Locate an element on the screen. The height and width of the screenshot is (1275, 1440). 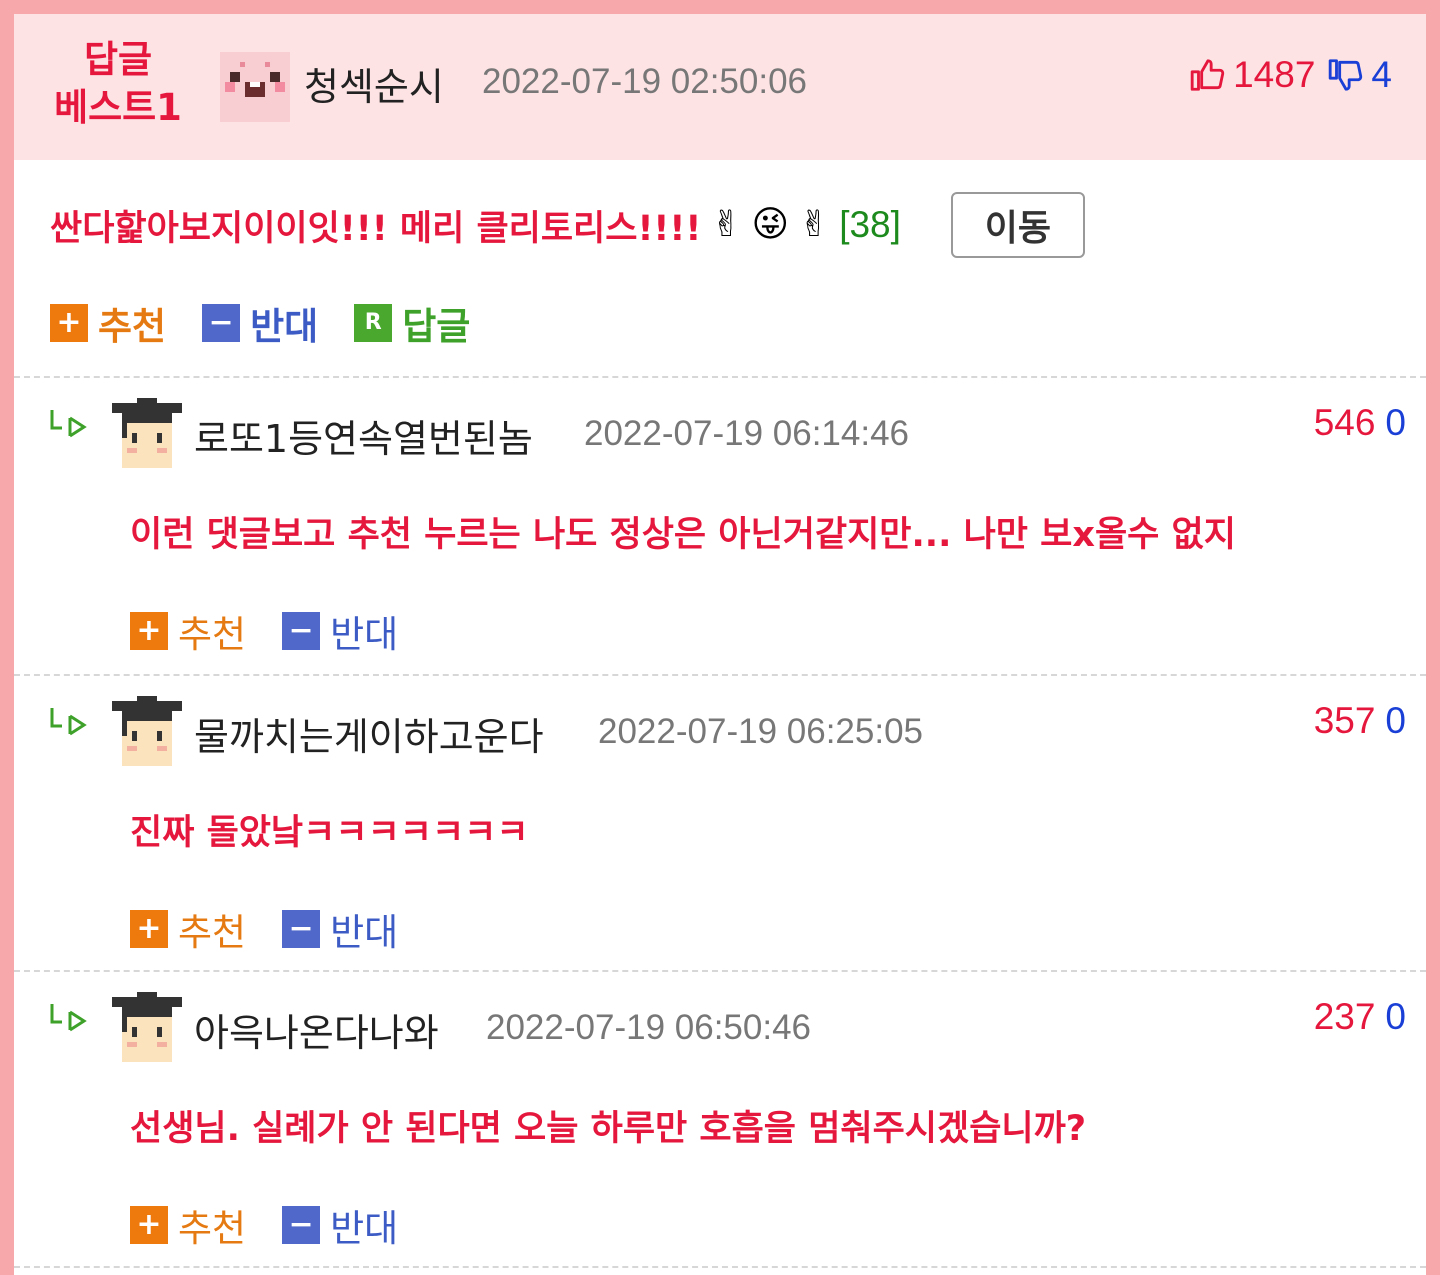
best-down-count: 4 is located at coordinates (1381, 74).